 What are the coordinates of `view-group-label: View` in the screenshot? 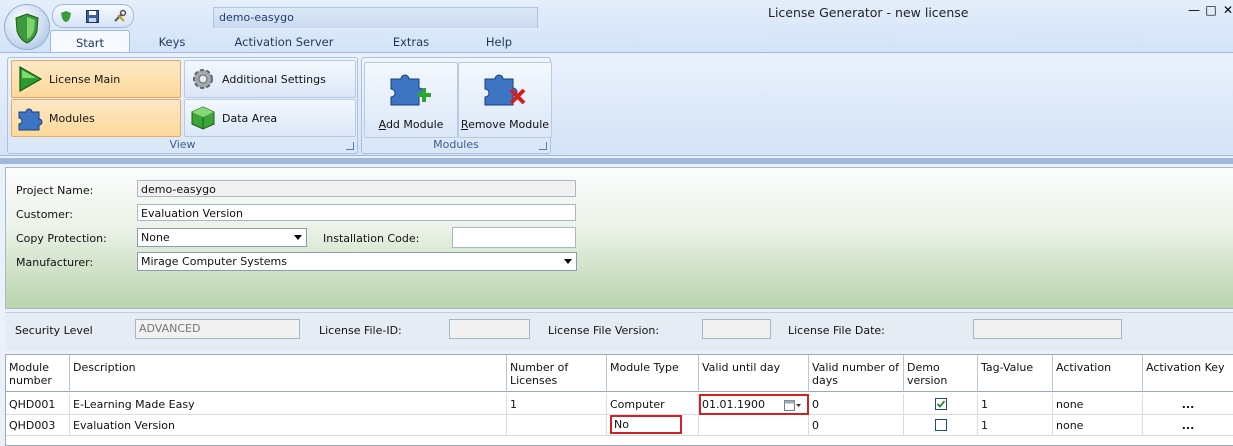 It's located at (182, 144).